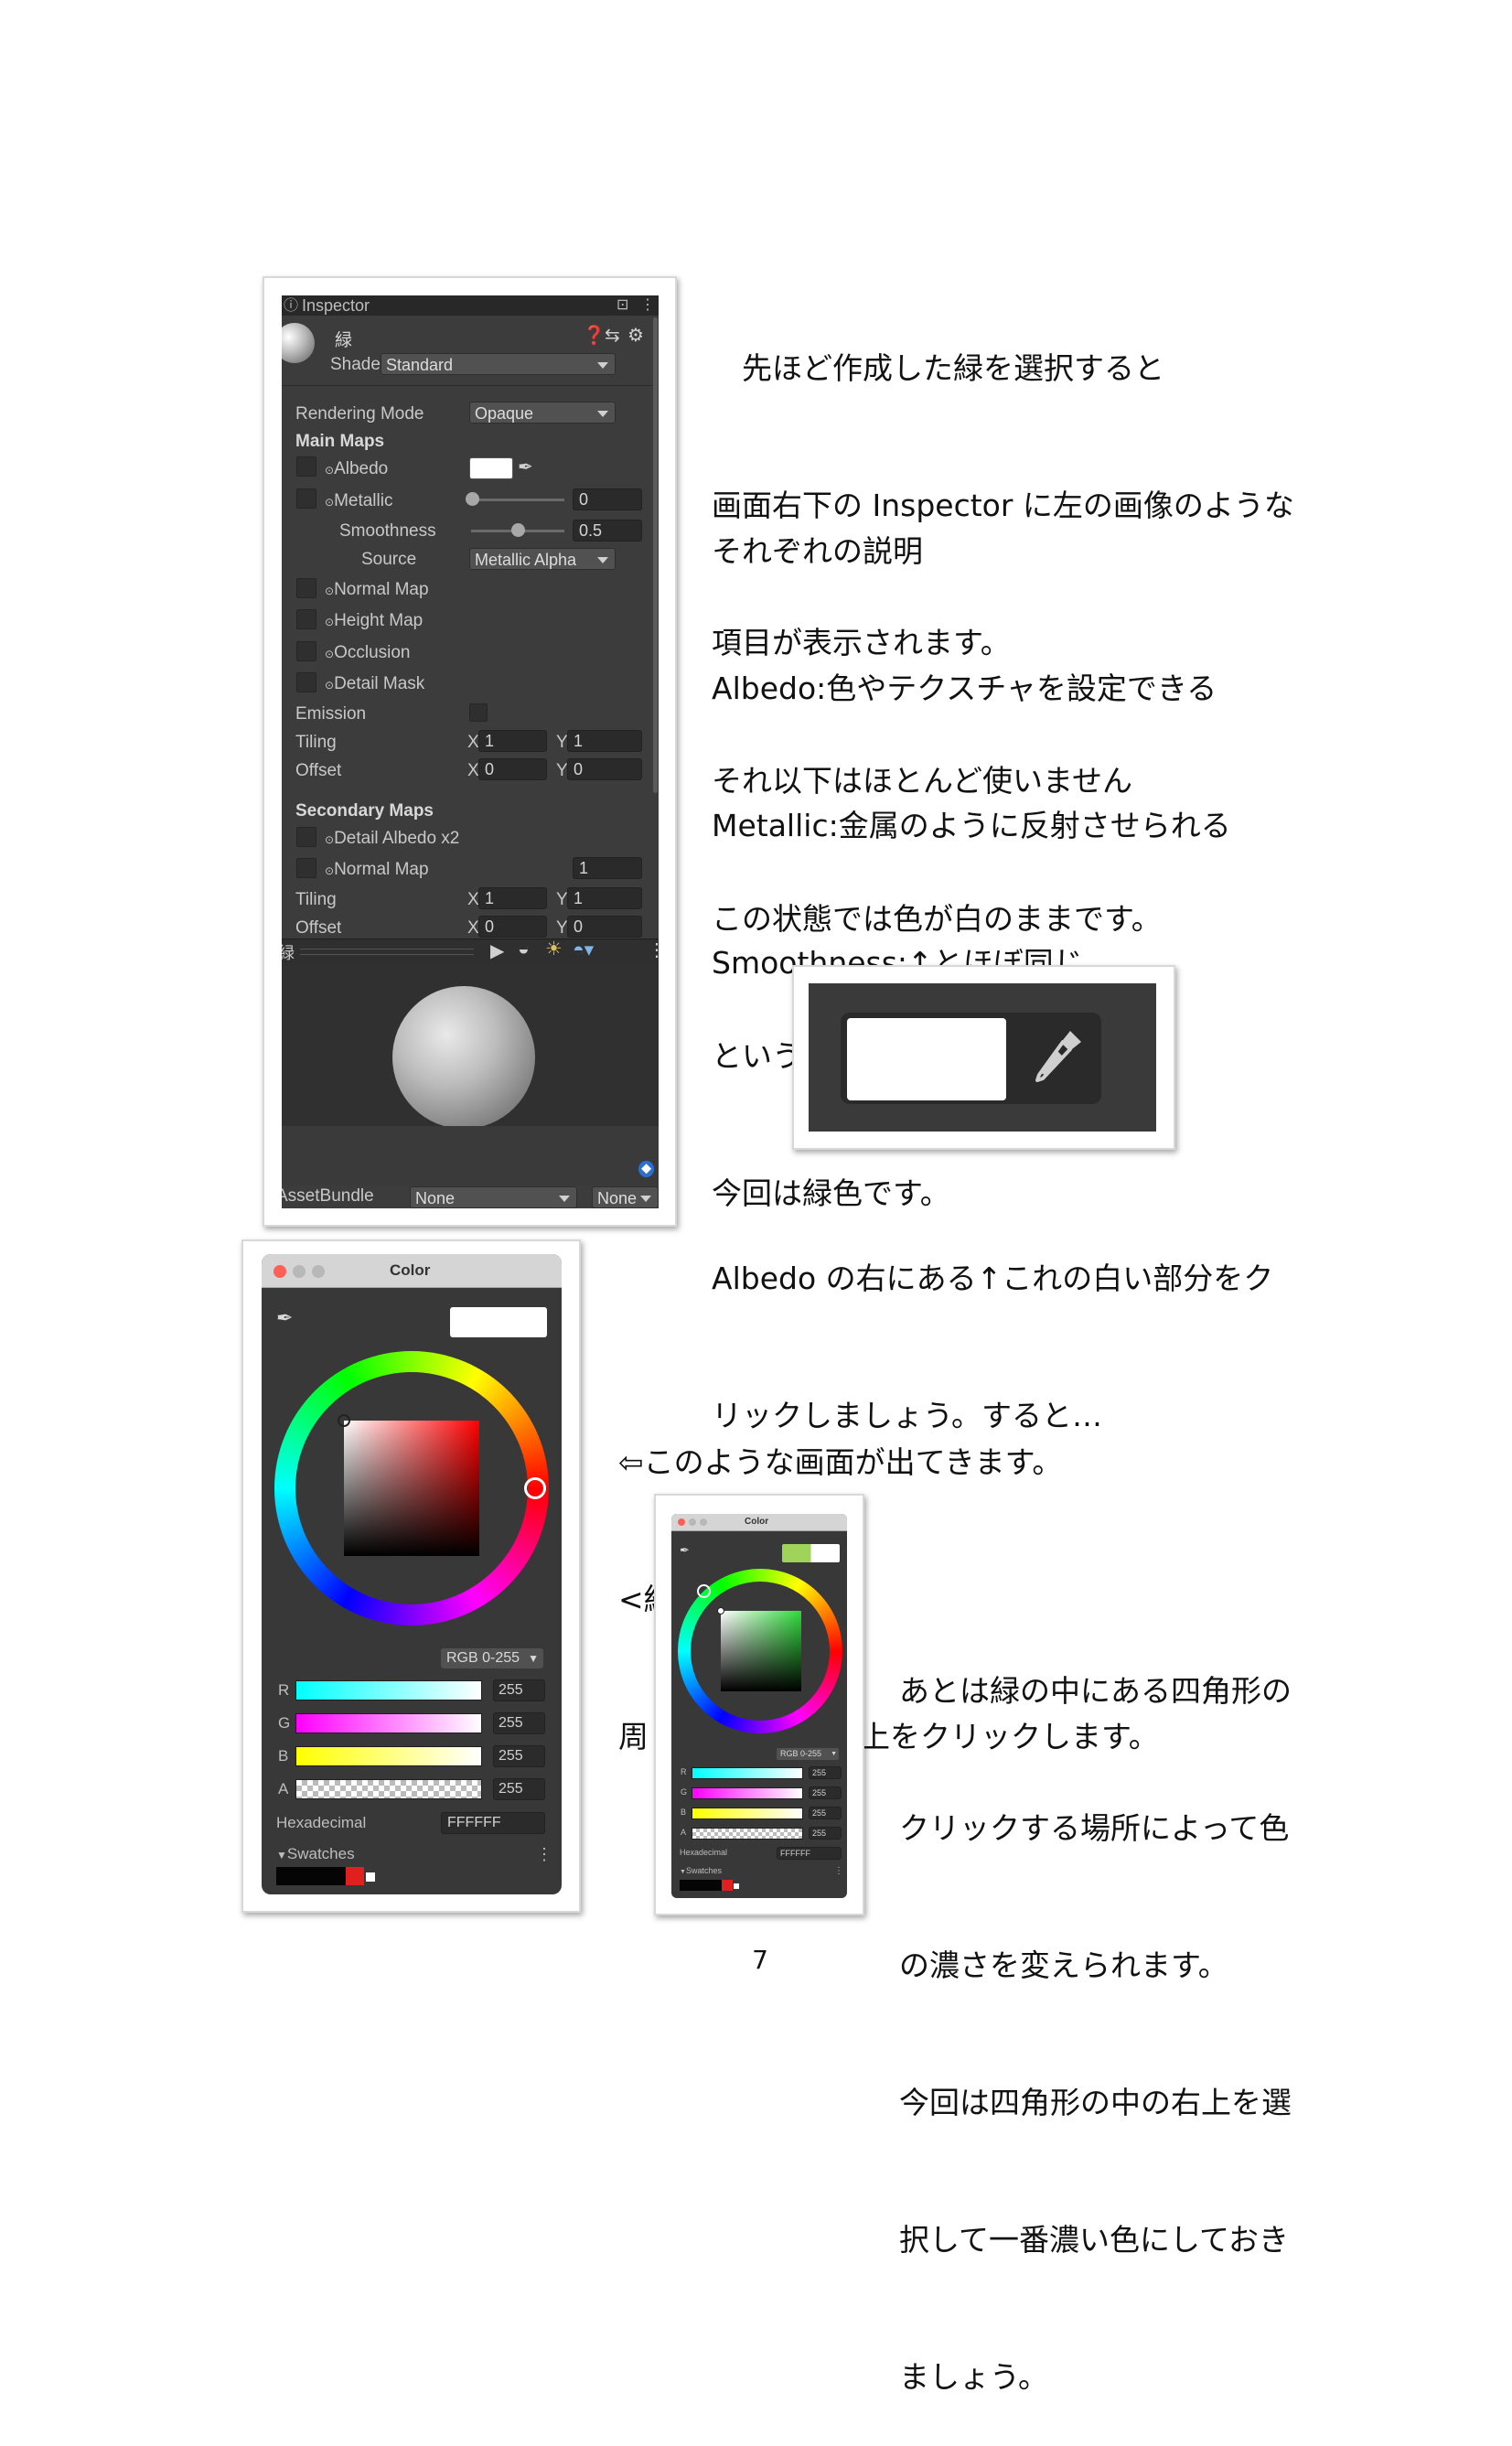 Image resolution: width=1512 pixels, height=2446 pixels. I want to click on secondary-tiling-y-field: 1, so click(604, 898).